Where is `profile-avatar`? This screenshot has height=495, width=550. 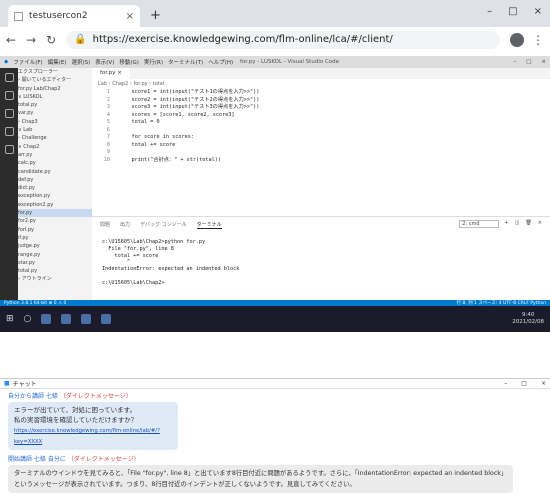
profile-avatar is located at coordinates (517, 39).